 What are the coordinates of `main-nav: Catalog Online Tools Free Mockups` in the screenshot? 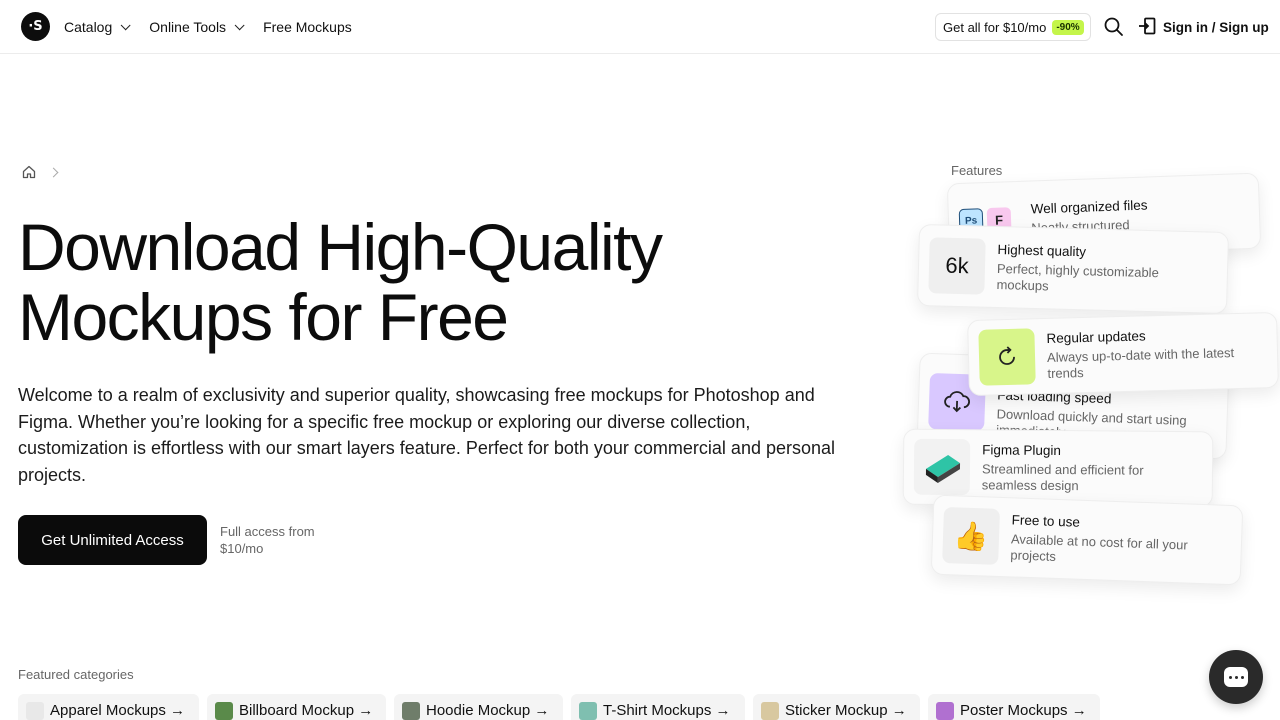 It's located at (208, 27).